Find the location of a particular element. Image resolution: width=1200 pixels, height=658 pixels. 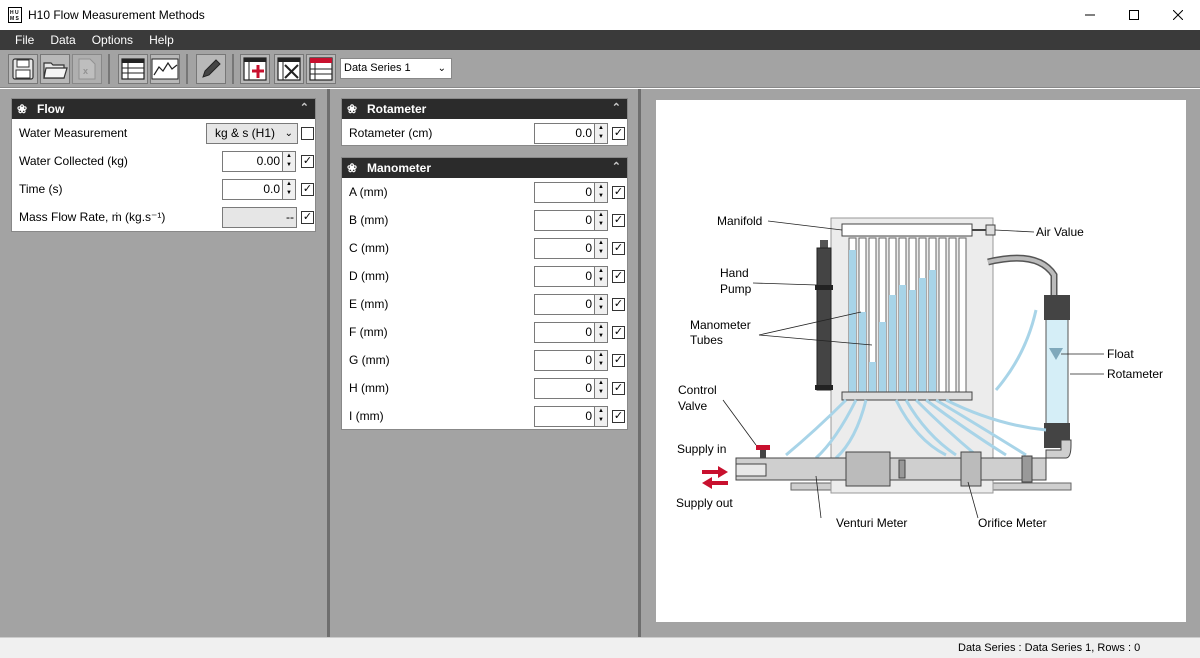

label-control: Control is located at coordinates (697, 390).